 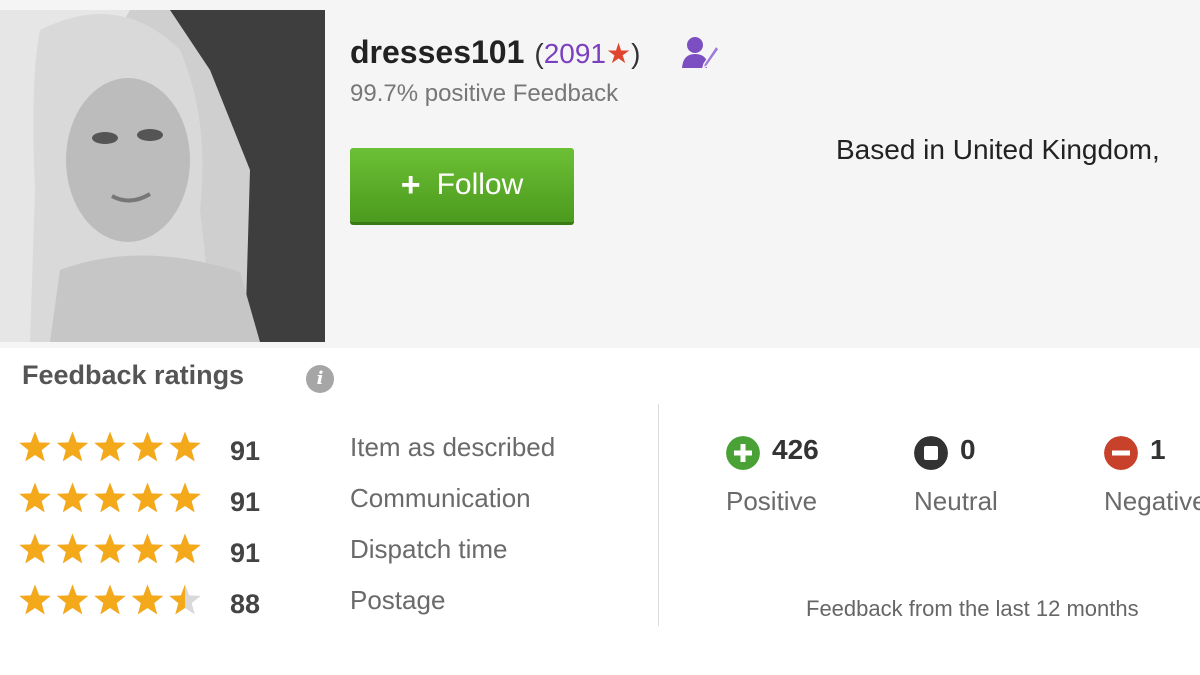 What do you see at coordinates (658, 515) in the screenshot?
I see `section-divider` at bounding box center [658, 515].